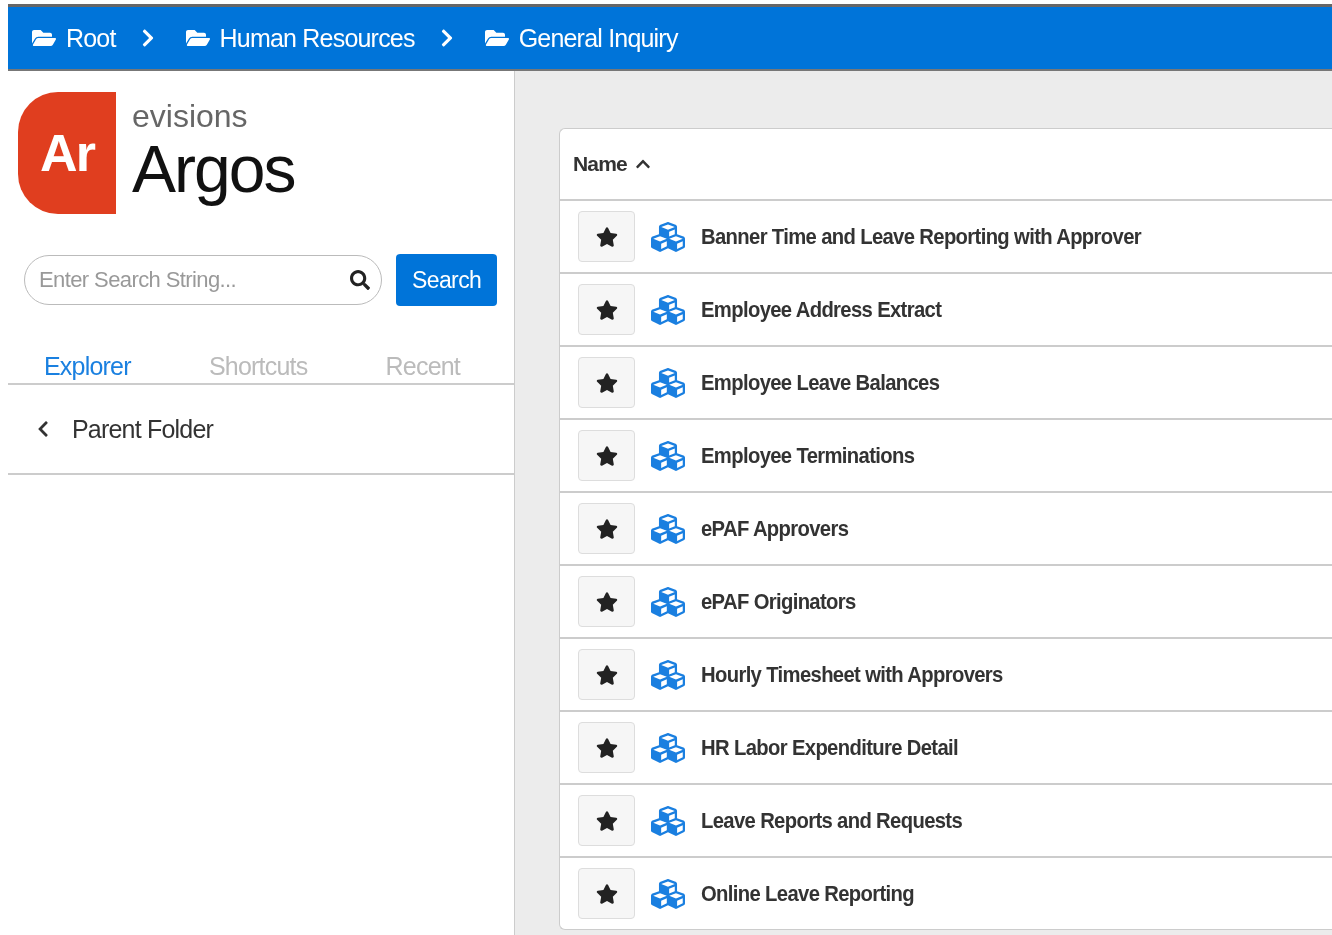 The height and width of the screenshot is (935, 1332). I want to click on report-name: Online Leave Reporting, so click(807, 893).